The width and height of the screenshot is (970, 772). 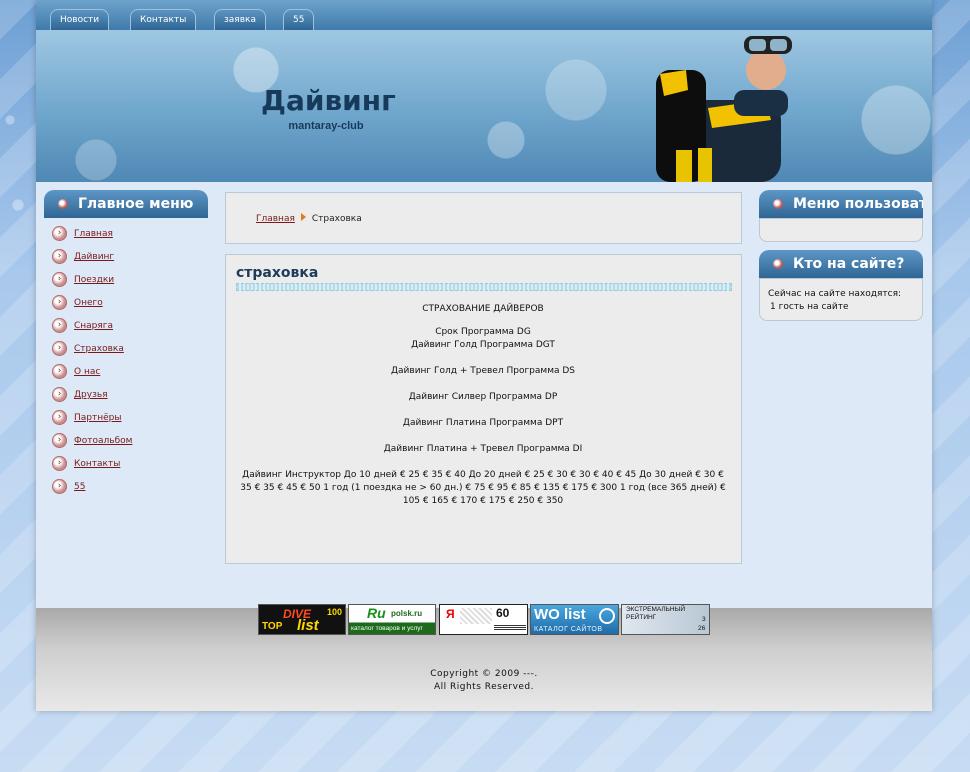 I want to click on breadcrumb: Главная Страховка, so click(x=309, y=218).